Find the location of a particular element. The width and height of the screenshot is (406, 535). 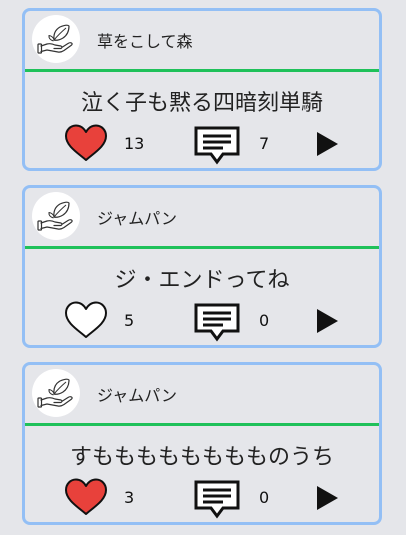

post-actions: 3 0 is located at coordinates (202, 499).